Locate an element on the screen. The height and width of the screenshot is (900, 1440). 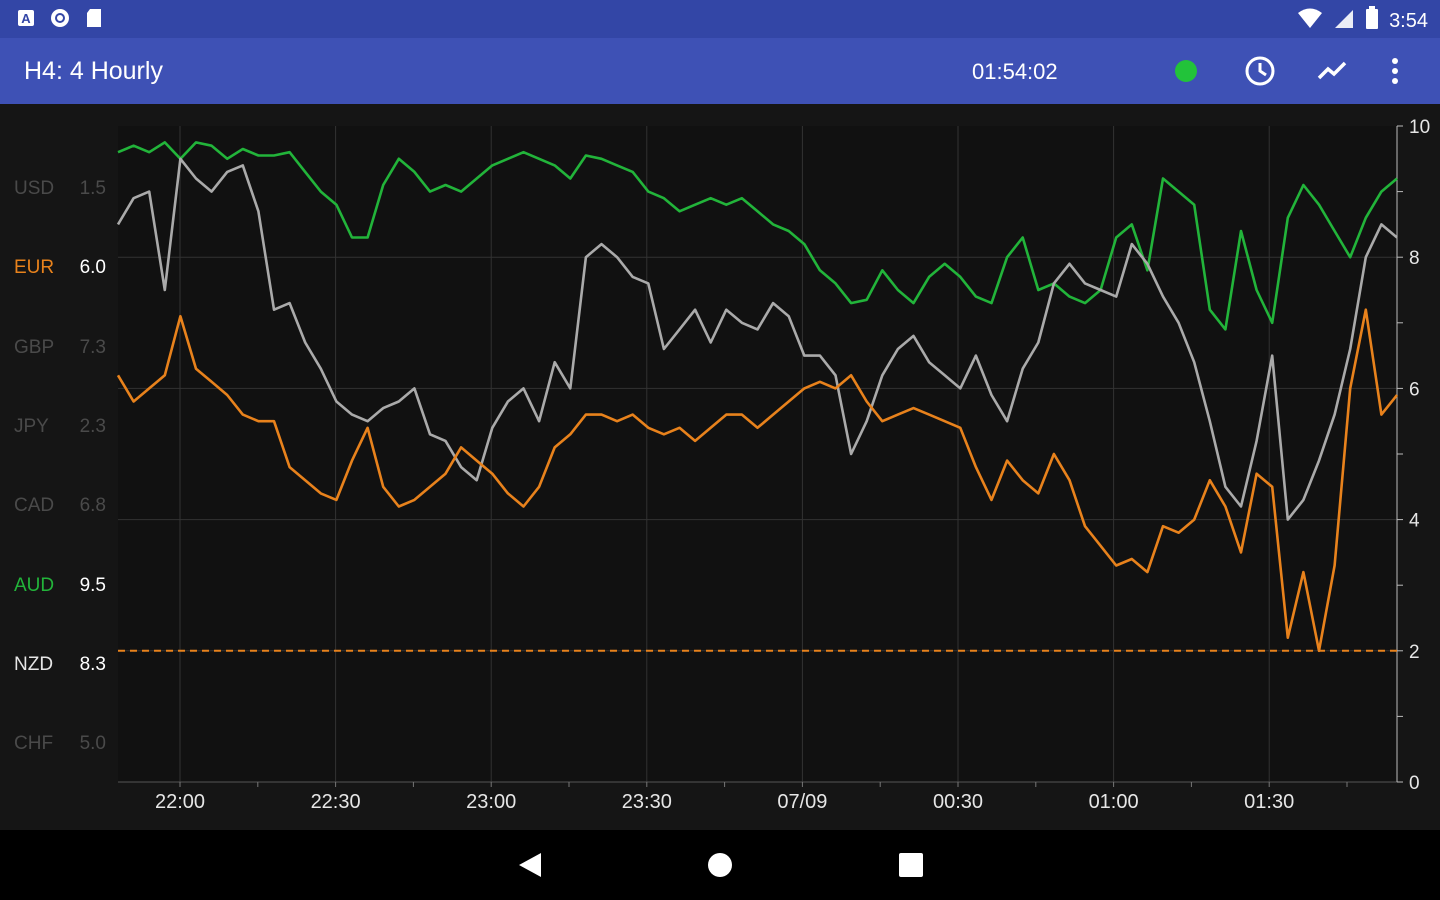
y-tick-label: 2 is located at coordinates (1414, 652).